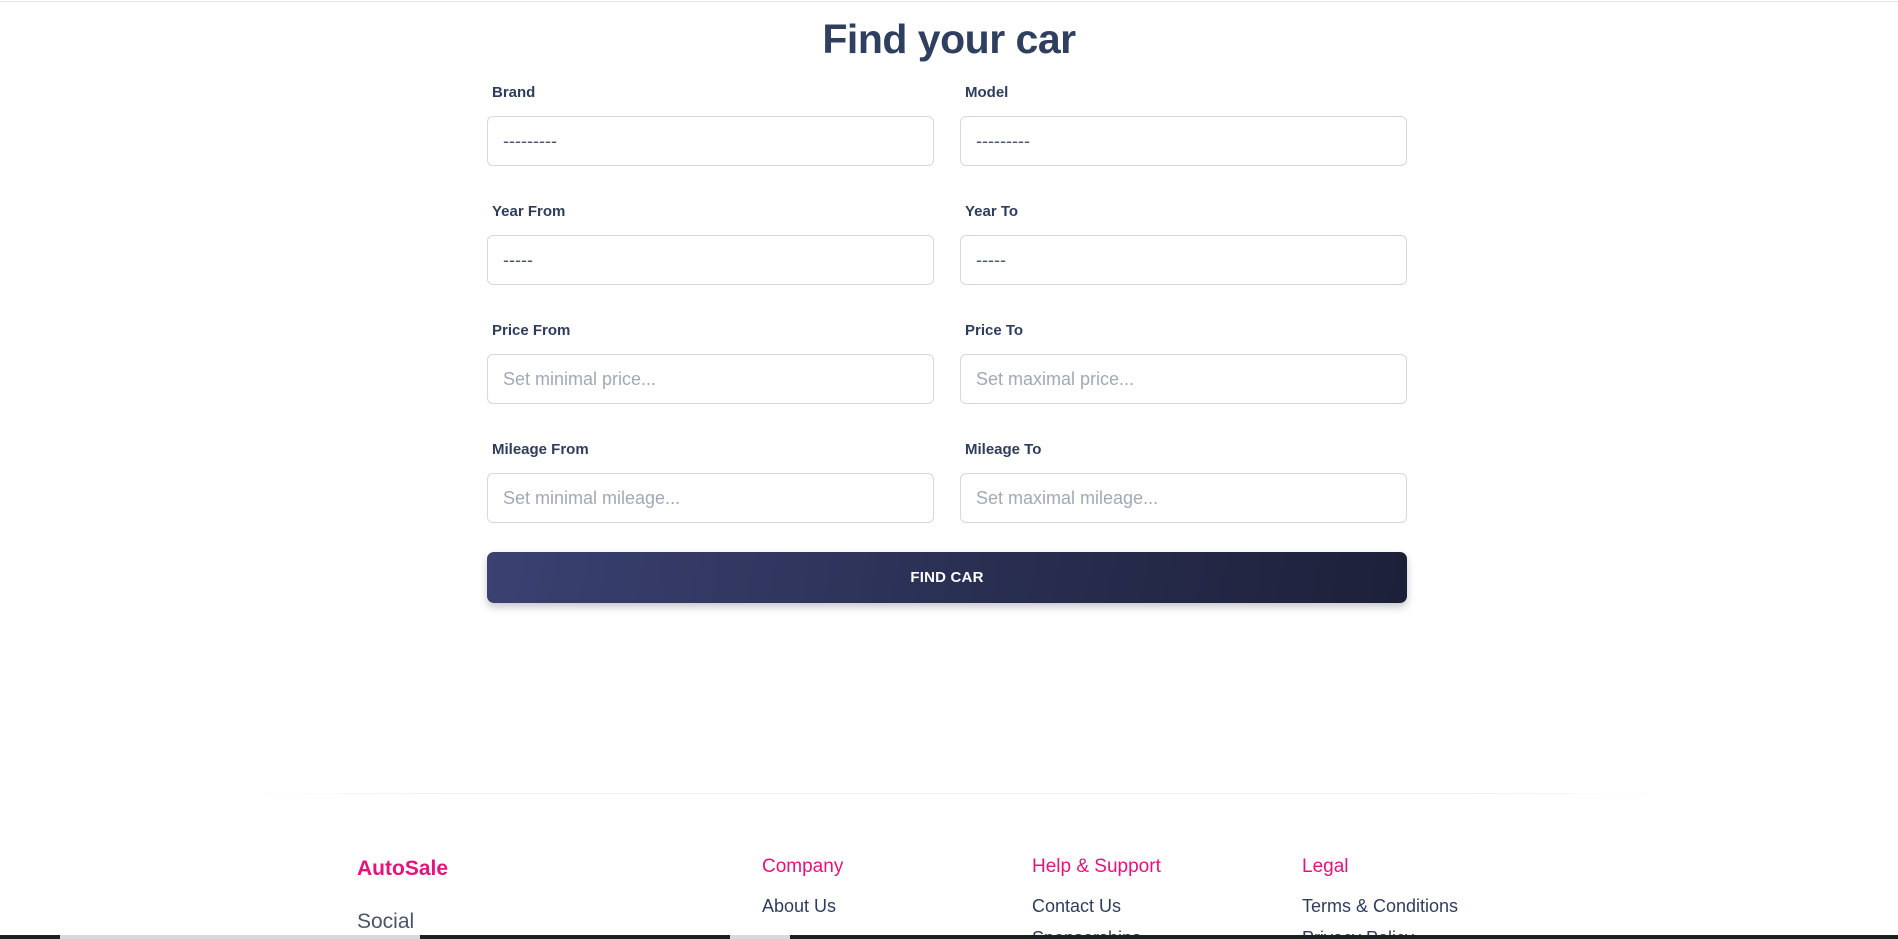 Image resolution: width=1898 pixels, height=939 pixels. I want to click on mileage-from-label: Mileage From, so click(540, 449).